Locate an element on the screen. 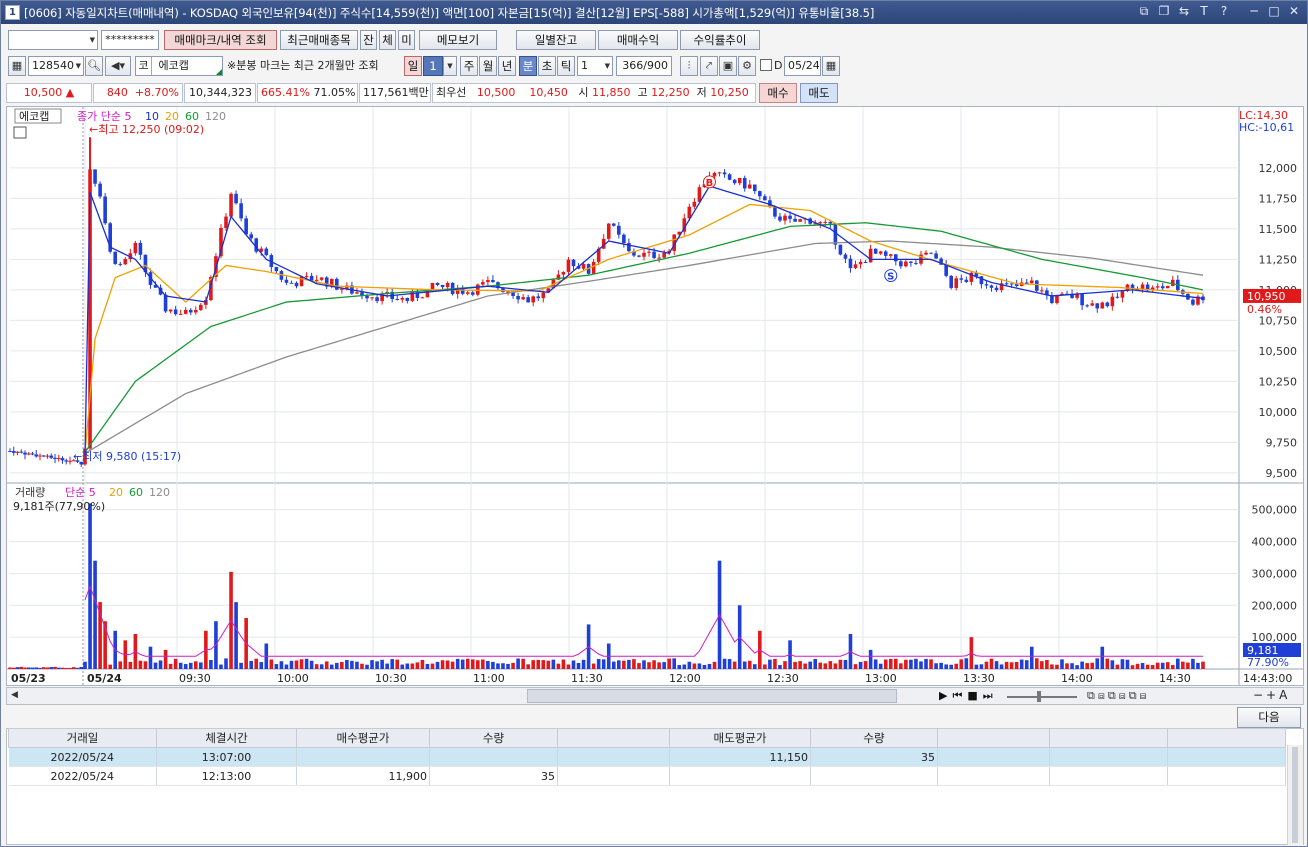 This screenshot has height=847, width=1308. zoom-buttons: −+A is located at coordinates (1271, 695).